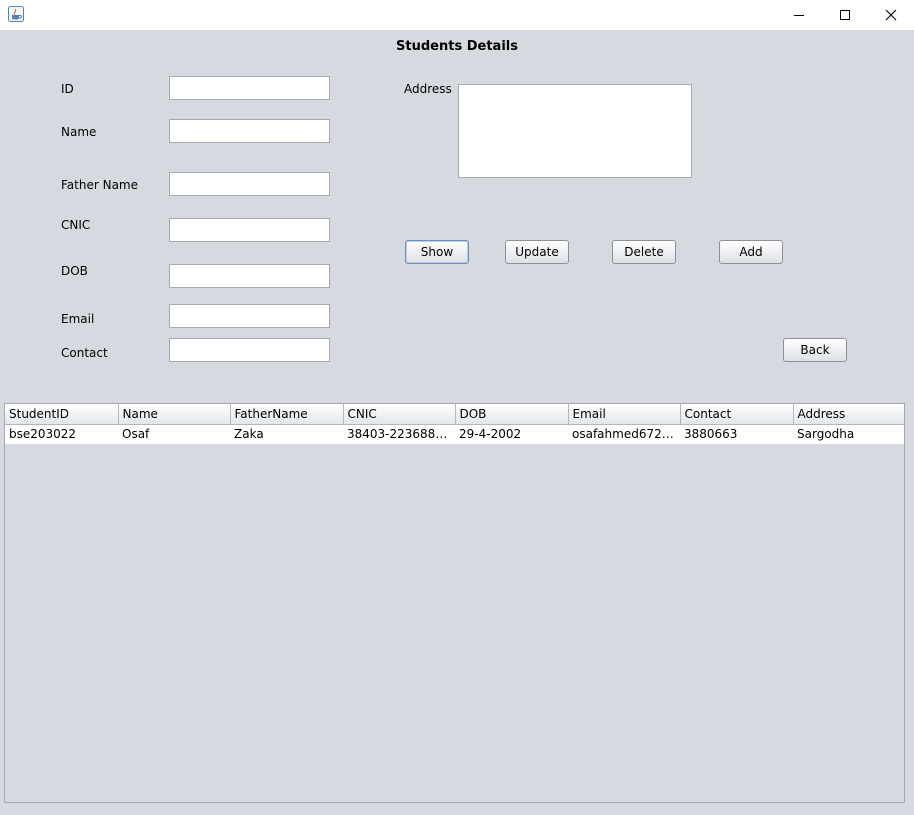 The image size is (914, 815). Describe the element at coordinates (751, 252) in the screenshot. I see `add-button: Add` at that location.